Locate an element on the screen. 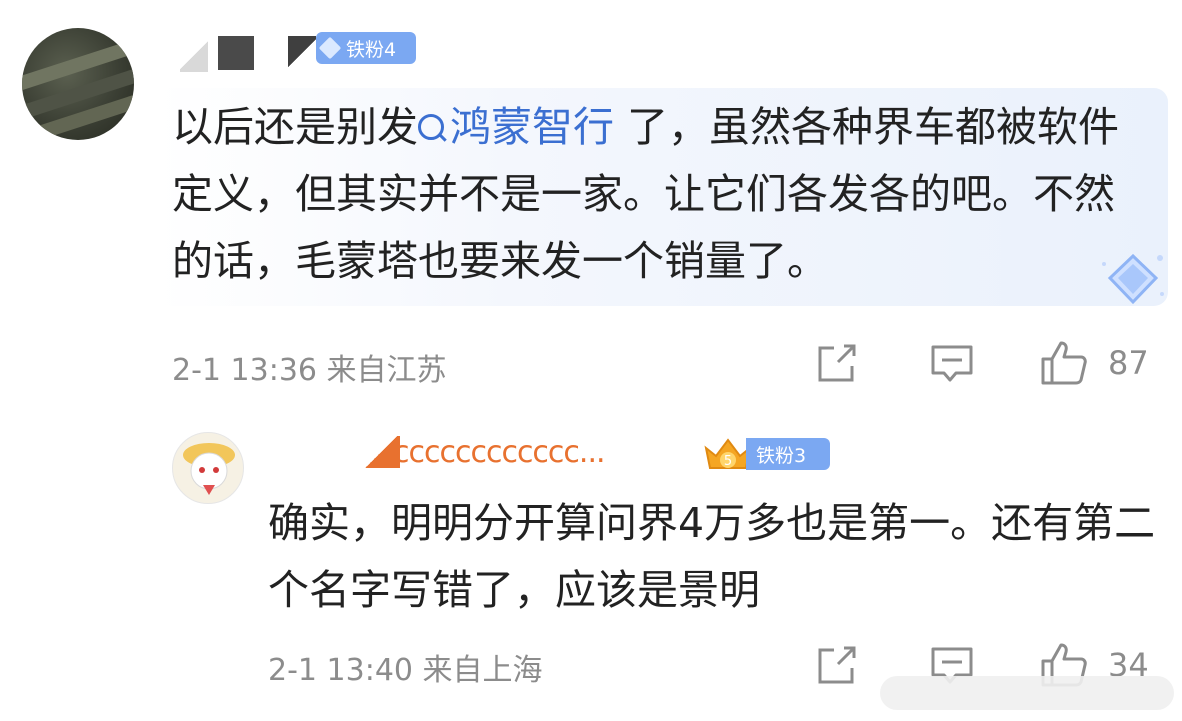  like-count: 87 is located at coordinates (1128, 363).